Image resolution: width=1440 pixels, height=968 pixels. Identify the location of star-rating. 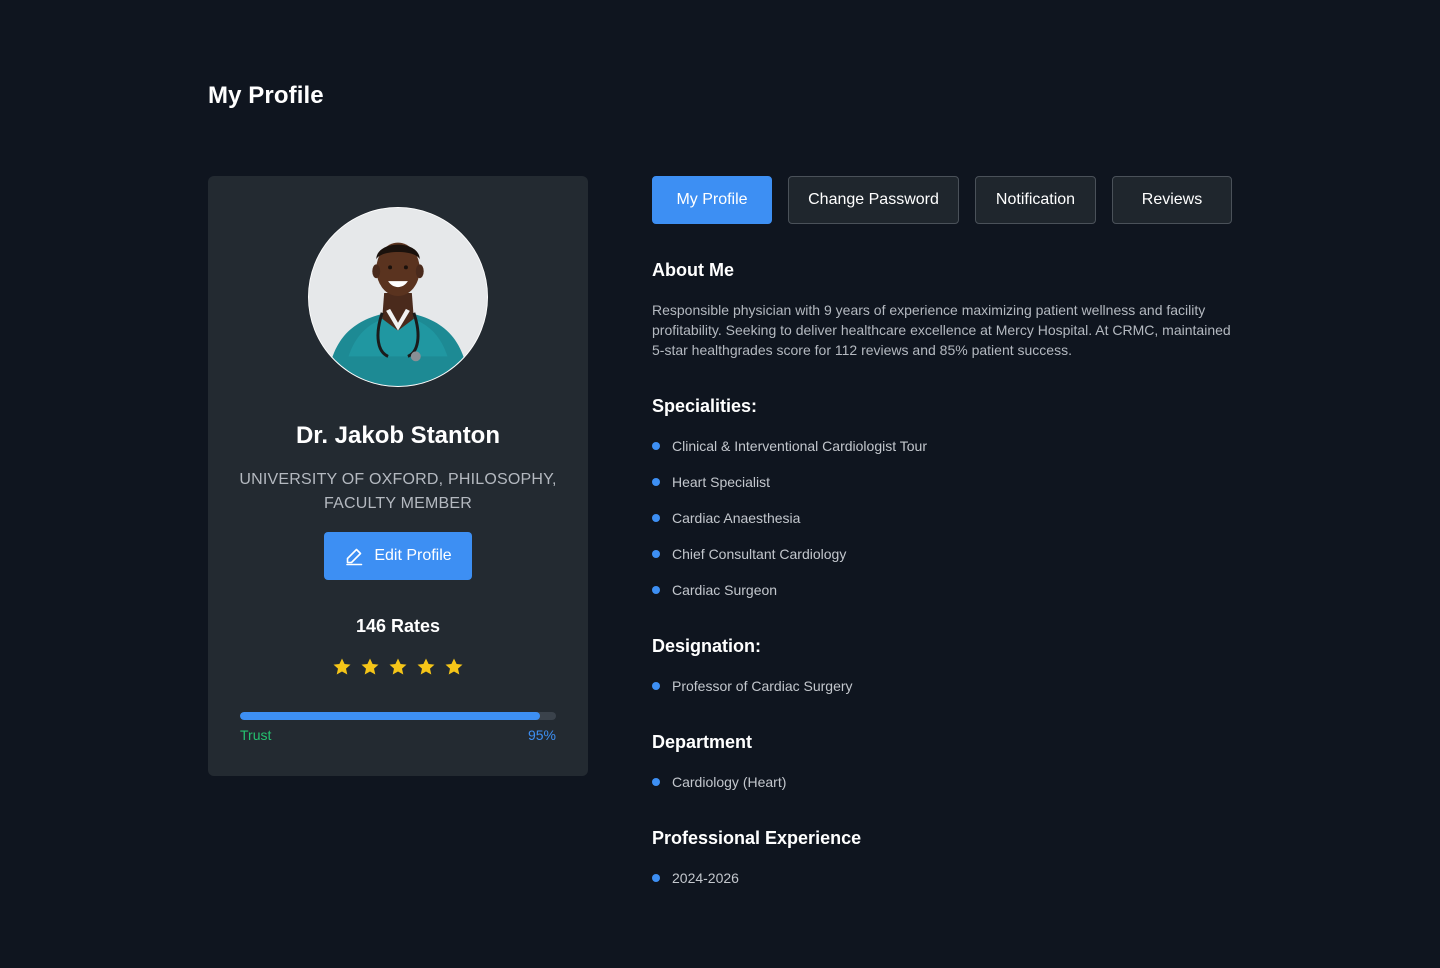
(398, 667).